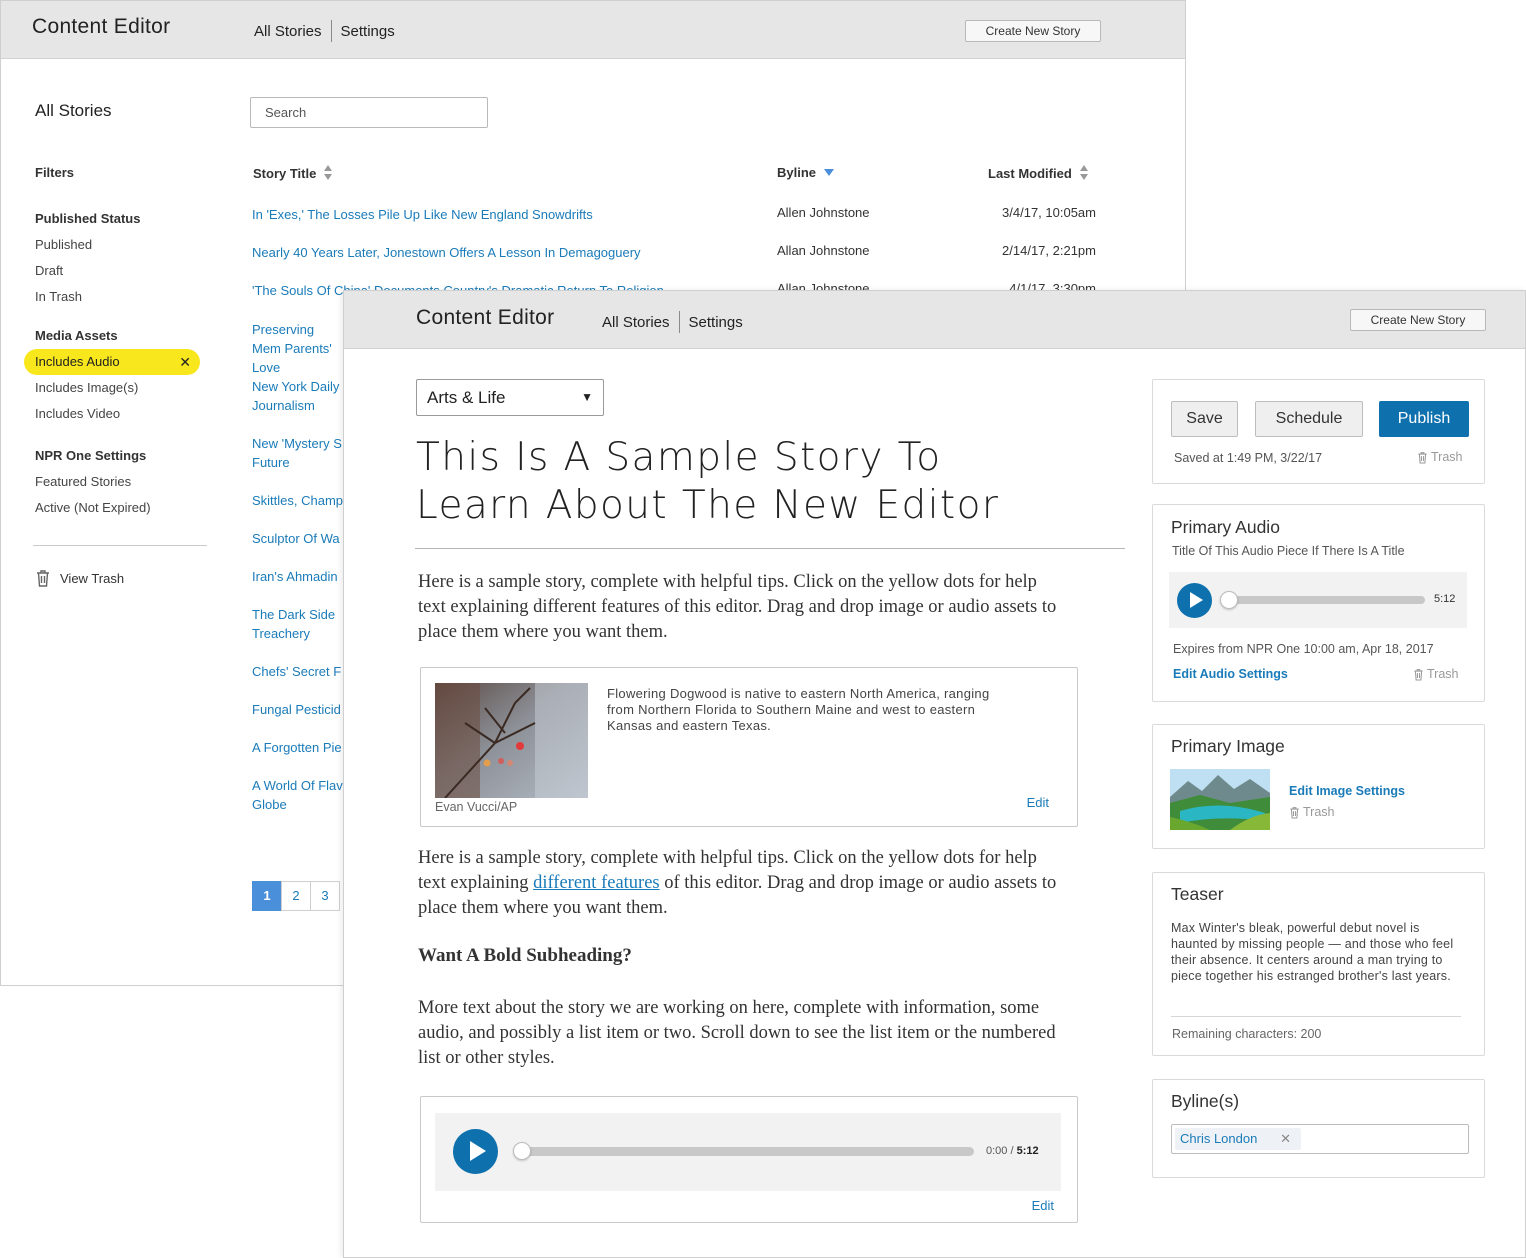 Image resolution: width=1526 pixels, height=1258 pixels. Describe the element at coordinates (267, 896) in the screenshot. I see `page-button-current: 1` at that location.